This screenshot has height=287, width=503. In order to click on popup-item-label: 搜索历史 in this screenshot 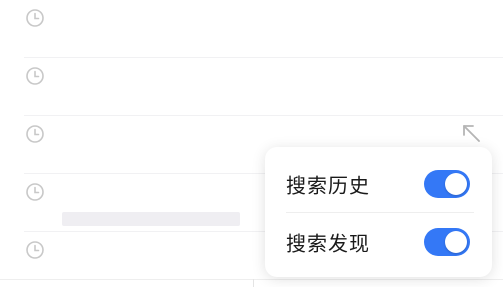, I will do `click(328, 185)`.